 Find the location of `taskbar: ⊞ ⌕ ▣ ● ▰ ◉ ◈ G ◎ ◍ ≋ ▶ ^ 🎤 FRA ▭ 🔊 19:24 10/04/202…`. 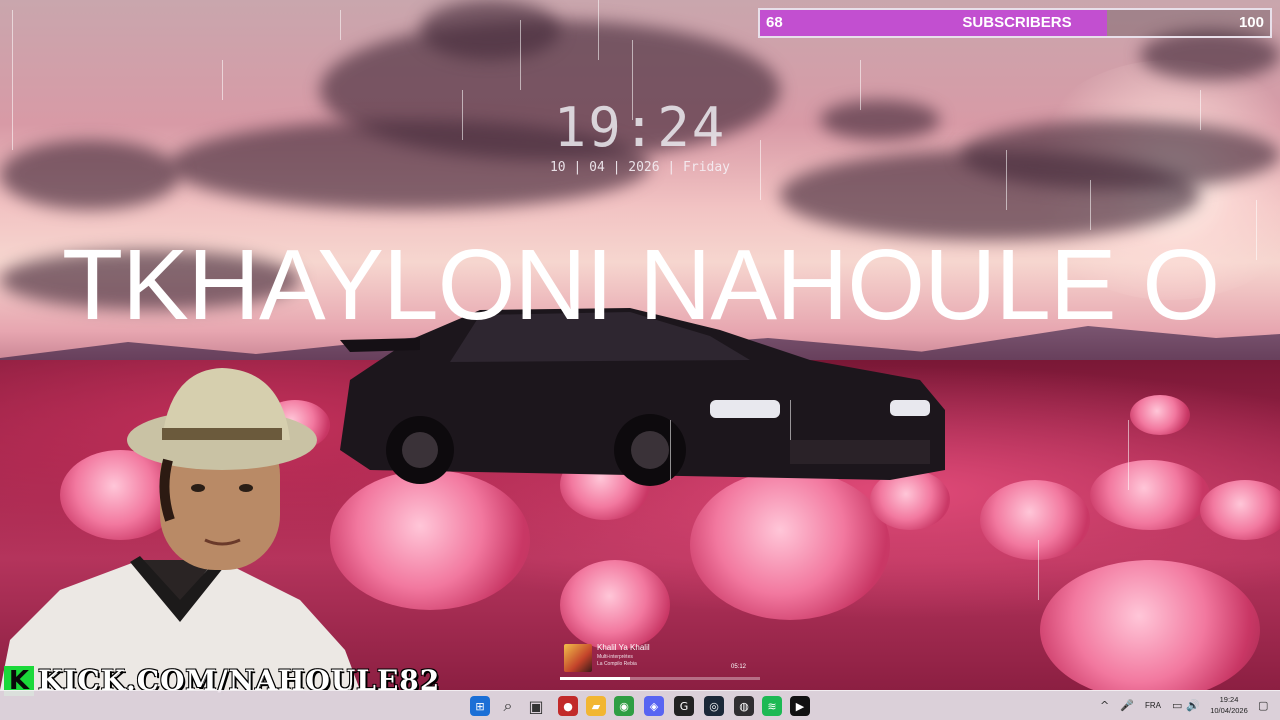

taskbar: ⊞ ⌕ ▣ ● ▰ ◉ ◈ G ◎ ◍ ≋ ▶ ^ 🎤 FRA ▭ 🔊 19:24 10/04/202… is located at coordinates (640, 705).